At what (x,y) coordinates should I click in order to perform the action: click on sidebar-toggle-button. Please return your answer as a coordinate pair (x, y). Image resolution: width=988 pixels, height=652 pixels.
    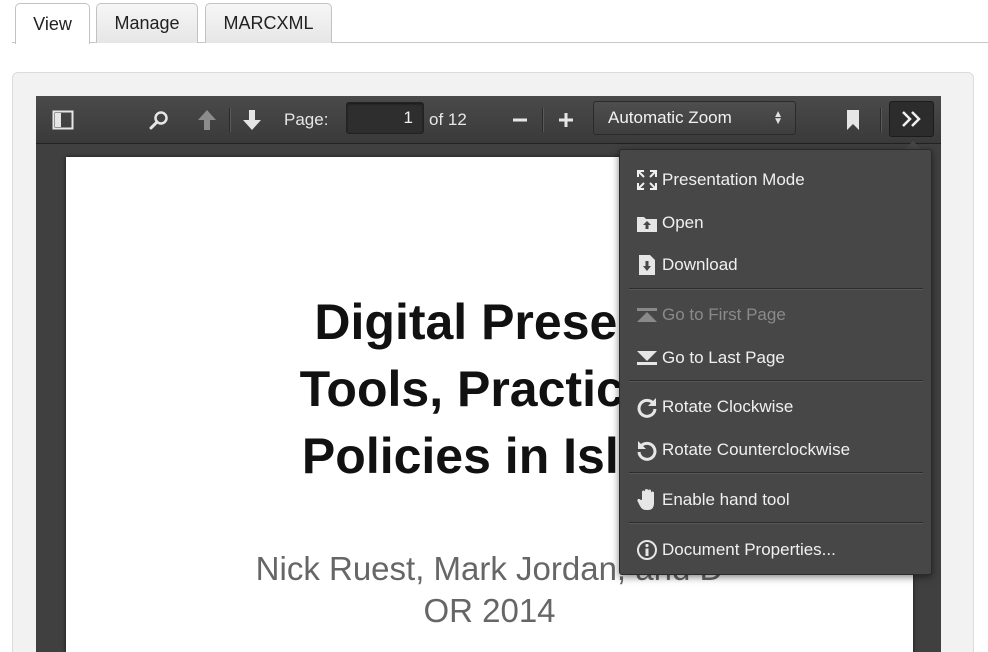
    Looking at the image, I should click on (63, 120).